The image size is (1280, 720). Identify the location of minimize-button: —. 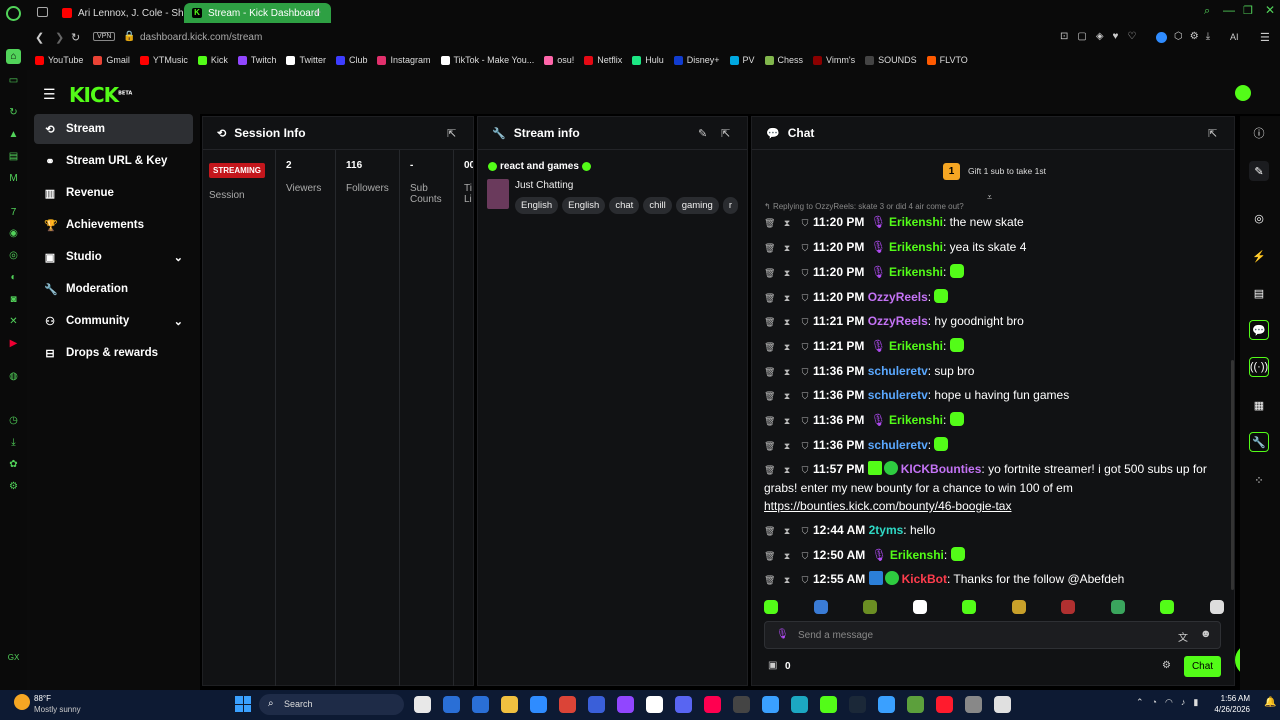
(1229, 10).